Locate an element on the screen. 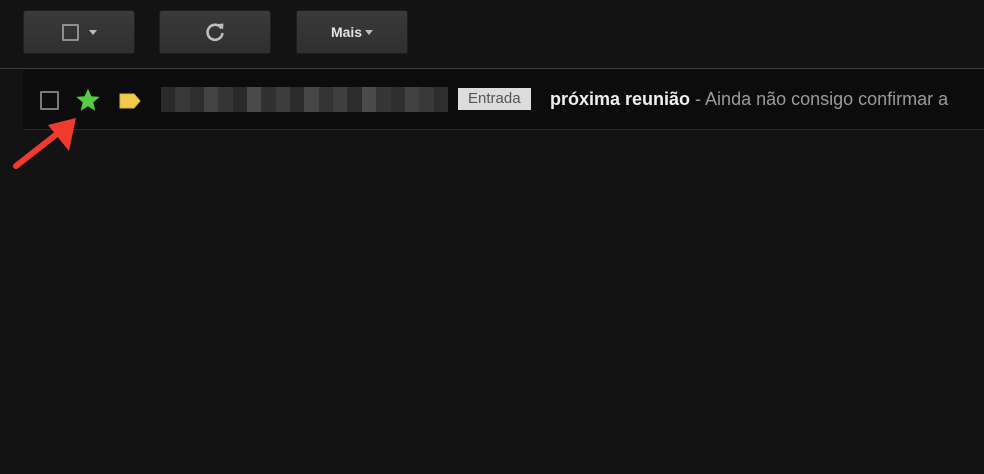 This screenshot has width=984, height=474. star-shape is located at coordinates (88, 99).